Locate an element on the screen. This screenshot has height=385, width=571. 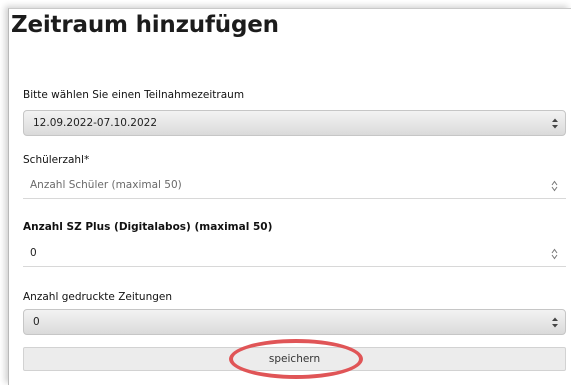
page-title: Zeitraum hinzufügen is located at coordinates (145, 25).